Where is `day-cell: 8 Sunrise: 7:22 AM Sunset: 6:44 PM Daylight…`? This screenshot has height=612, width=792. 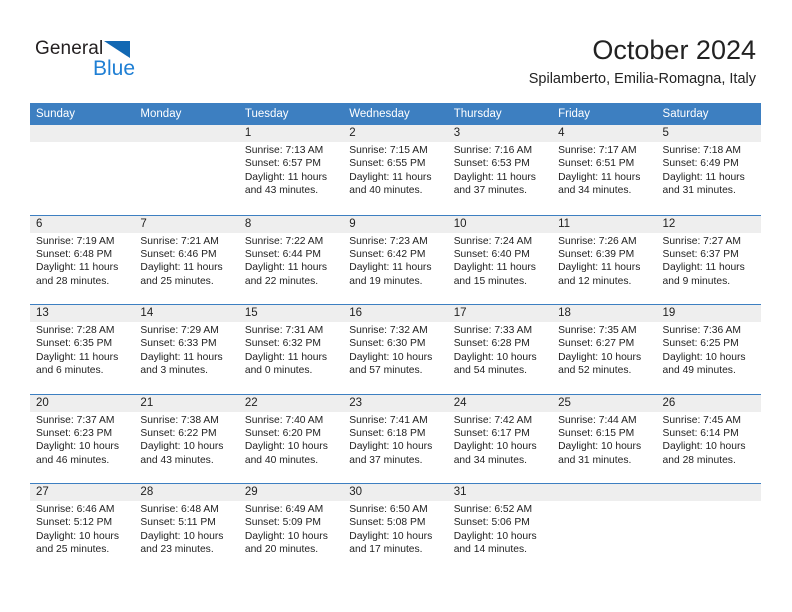
day-cell: 8 Sunrise: 7:22 AM Sunset: 6:44 PM Daylight… is located at coordinates (291, 260).